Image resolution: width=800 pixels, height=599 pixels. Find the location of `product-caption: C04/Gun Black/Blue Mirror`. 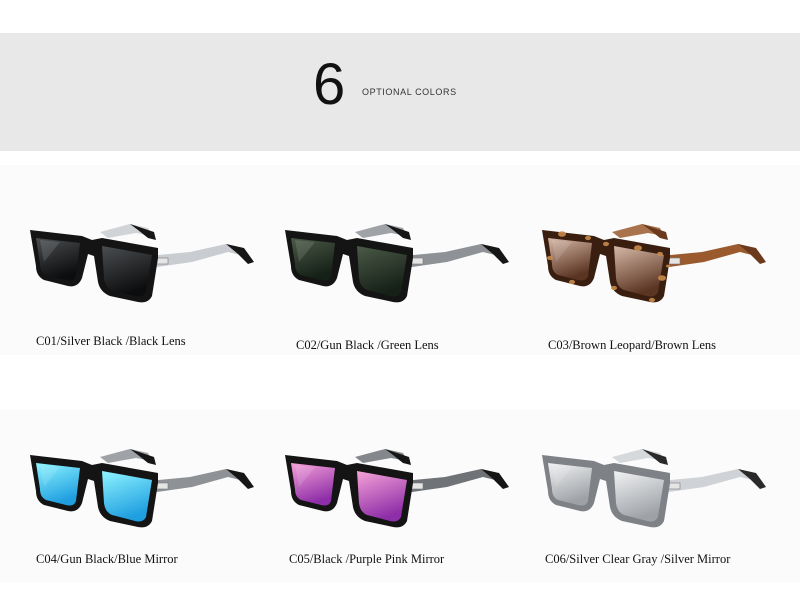

product-caption: C04/Gun Black/Blue Mirror is located at coordinates (107, 559).